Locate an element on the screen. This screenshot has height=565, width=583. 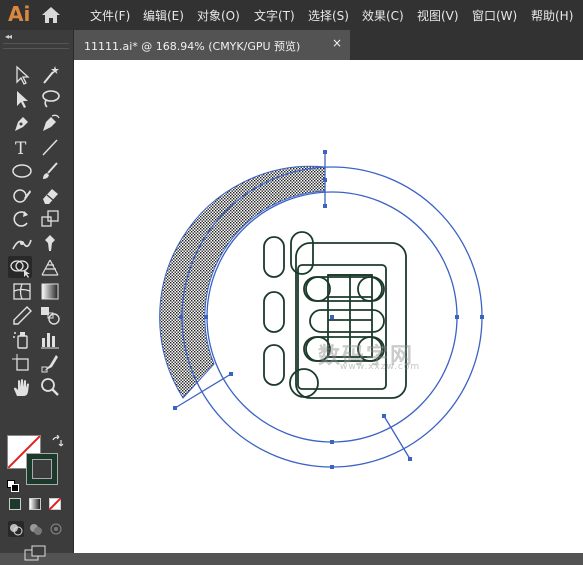
type-tool-icon: T is located at coordinates (22, 147).